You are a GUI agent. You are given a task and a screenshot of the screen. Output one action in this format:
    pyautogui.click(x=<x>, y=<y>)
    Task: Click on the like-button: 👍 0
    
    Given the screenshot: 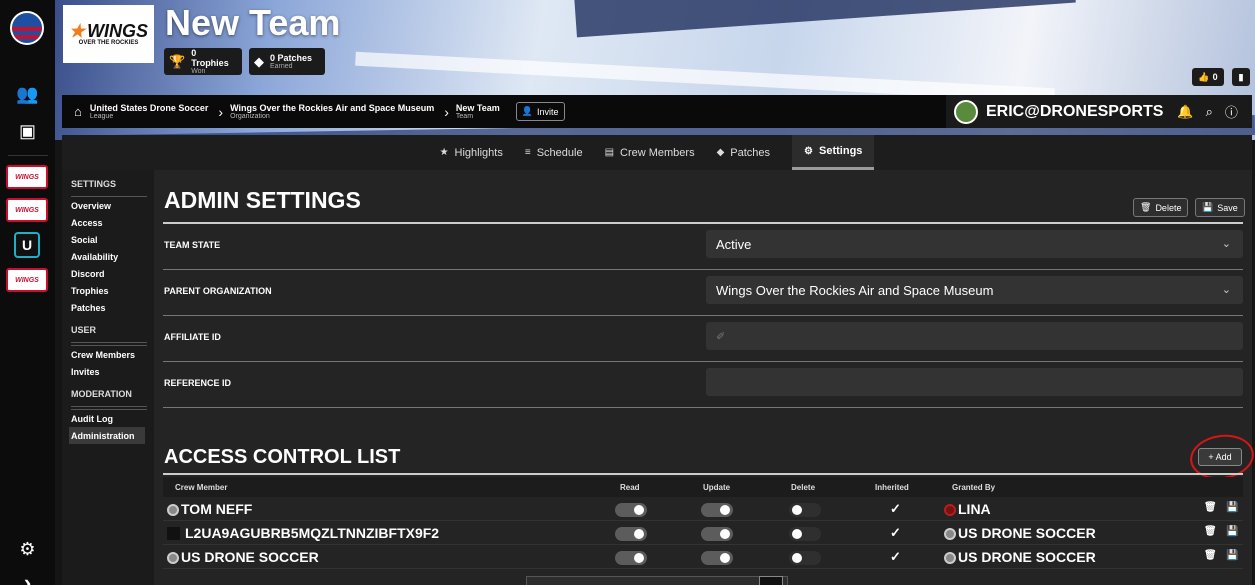 What is the action you would take?
    pyautogui.click(x=1208, y=77)
    